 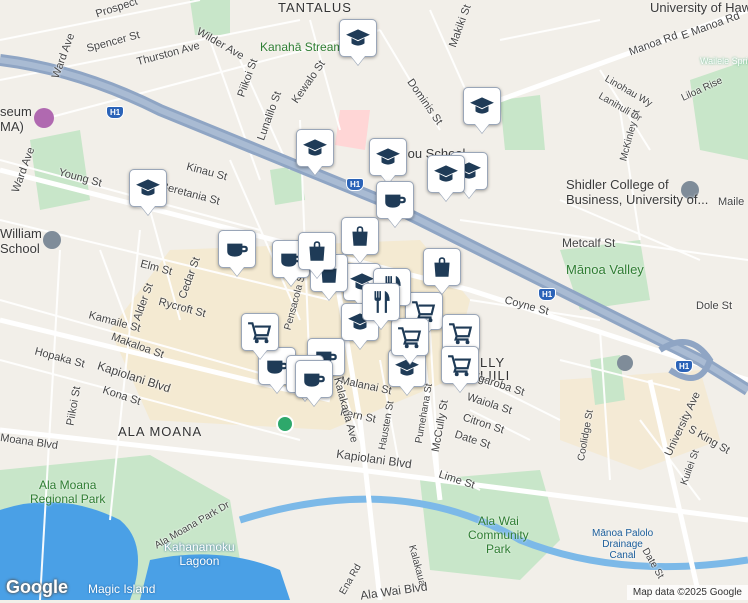 What do you see at coordinates (625, 363) in the screenshot?
I see `education-poi-icon` at bounding box center [625, 363].